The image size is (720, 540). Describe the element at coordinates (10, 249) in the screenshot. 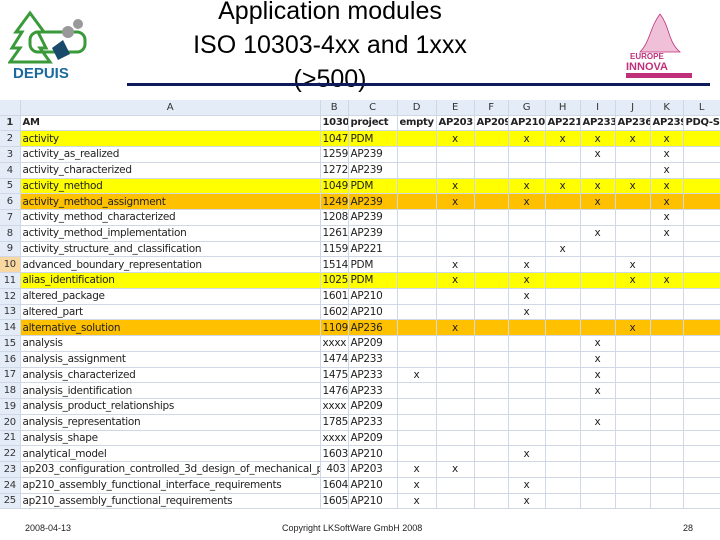

I see `row-number: 9` at that location.